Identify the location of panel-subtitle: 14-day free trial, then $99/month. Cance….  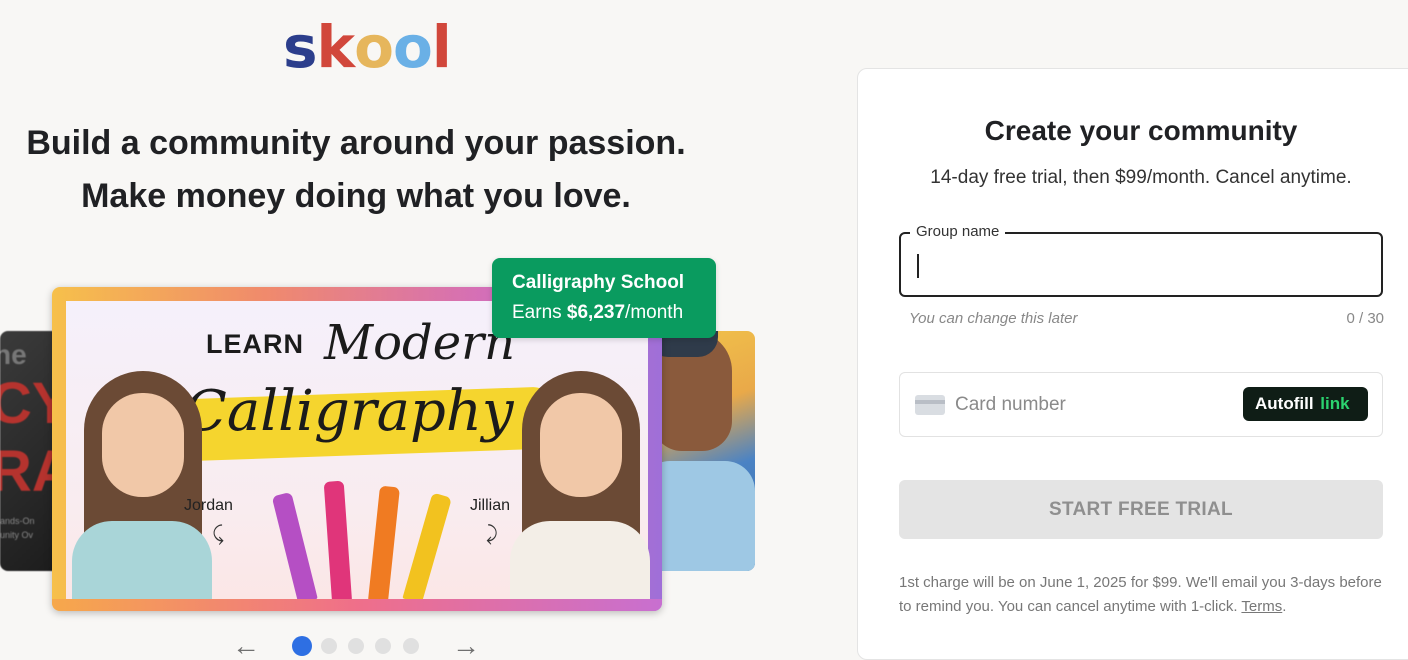
(1141, 177).